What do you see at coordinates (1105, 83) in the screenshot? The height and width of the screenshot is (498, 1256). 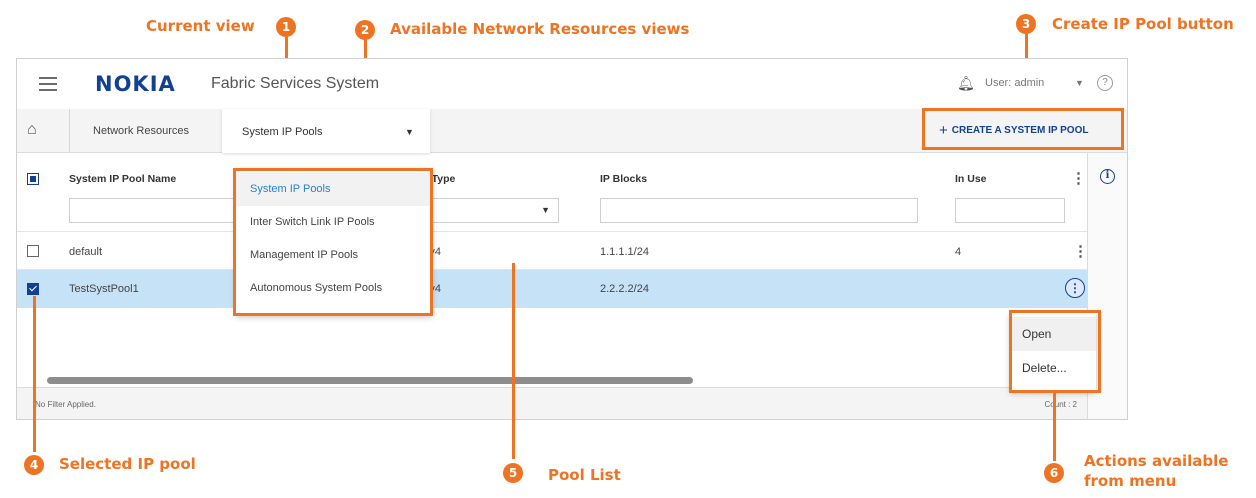 I see `help-icon: ?` at bounding box center [1105, 83].